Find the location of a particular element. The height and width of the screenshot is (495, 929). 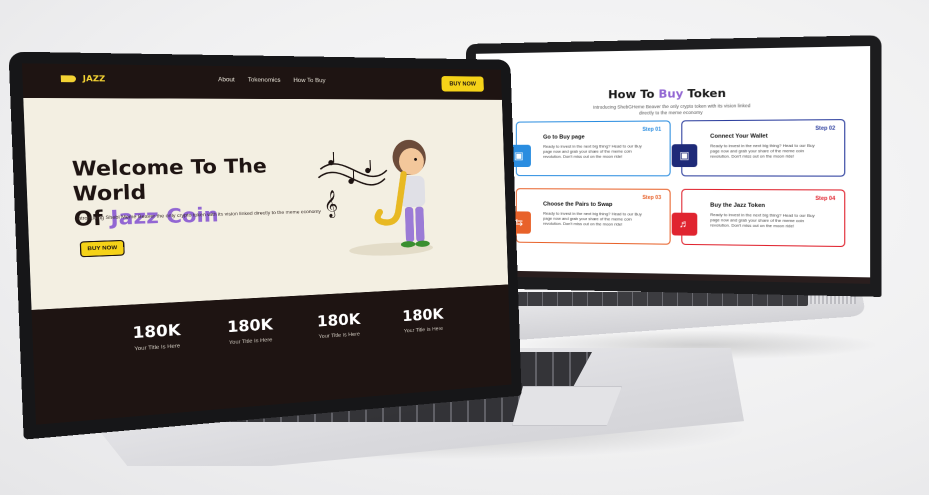

nav-links: About Tokenomics How To Buy is located at coordinates (277, 81).